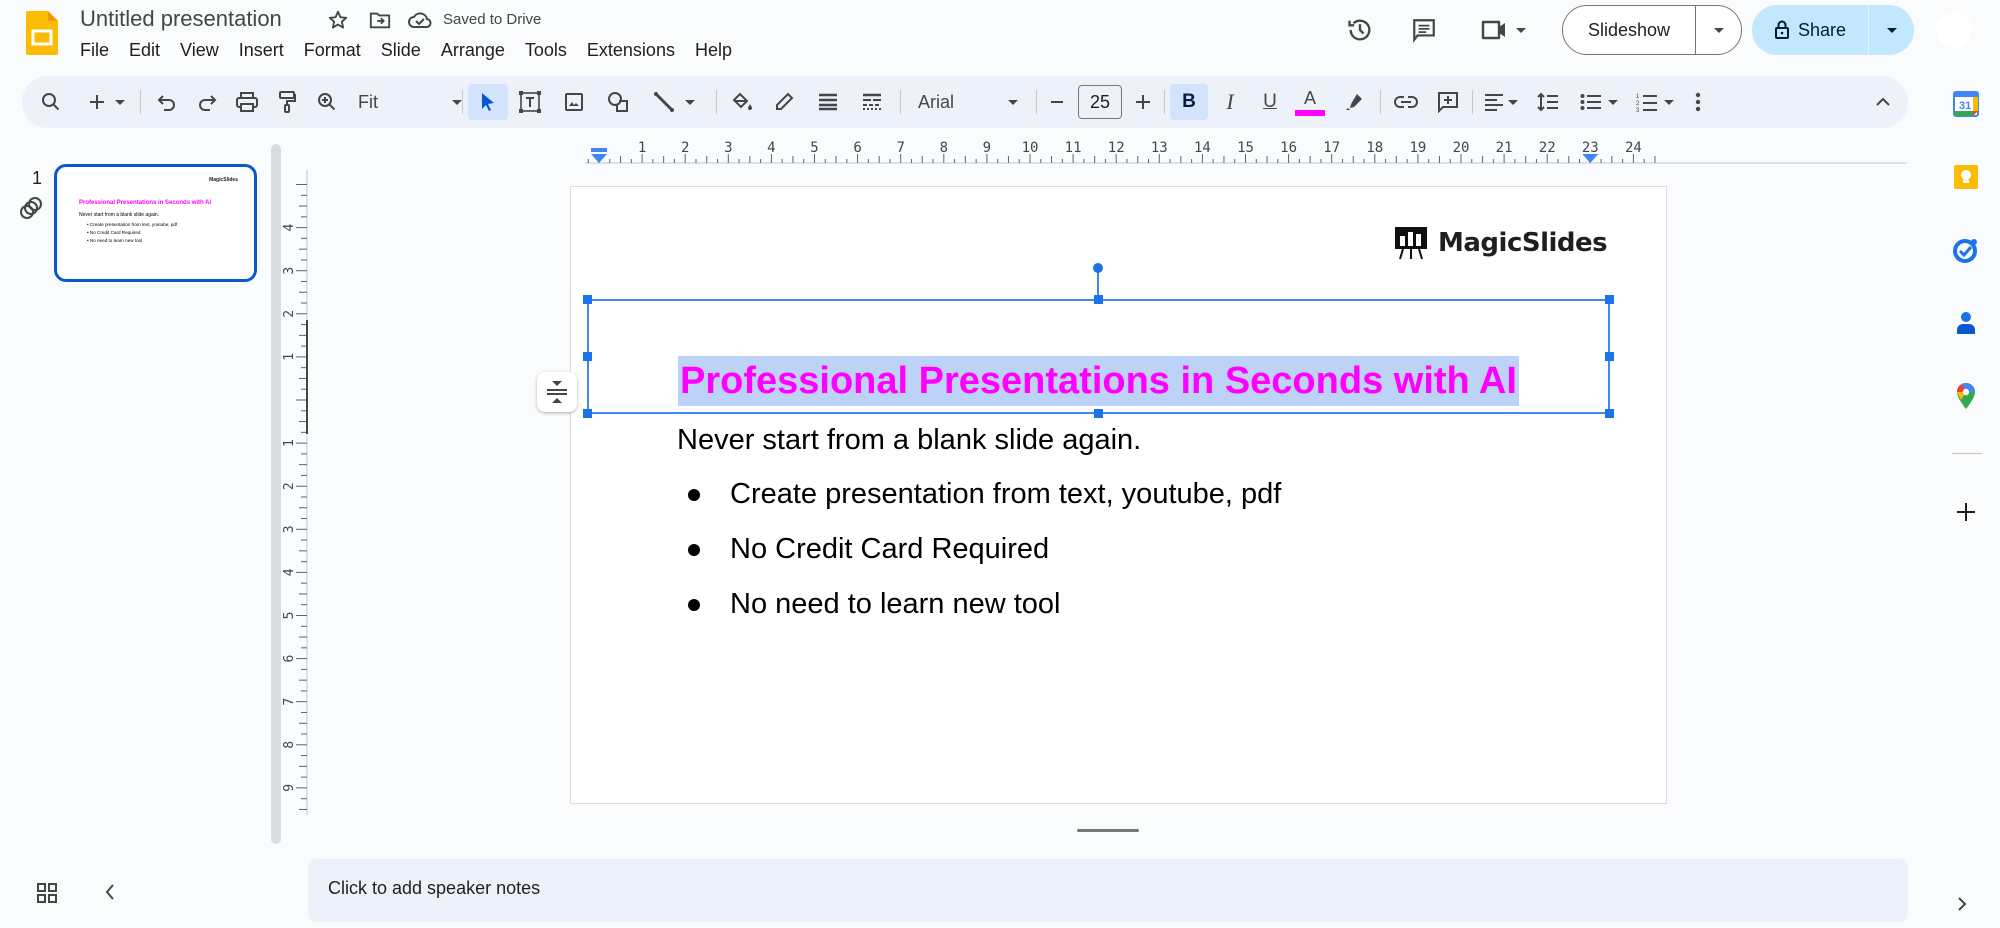 Image resolution: width=2000 pixels, height=928 pixels. I want to click on bold-button: B, so click(1189, 102).